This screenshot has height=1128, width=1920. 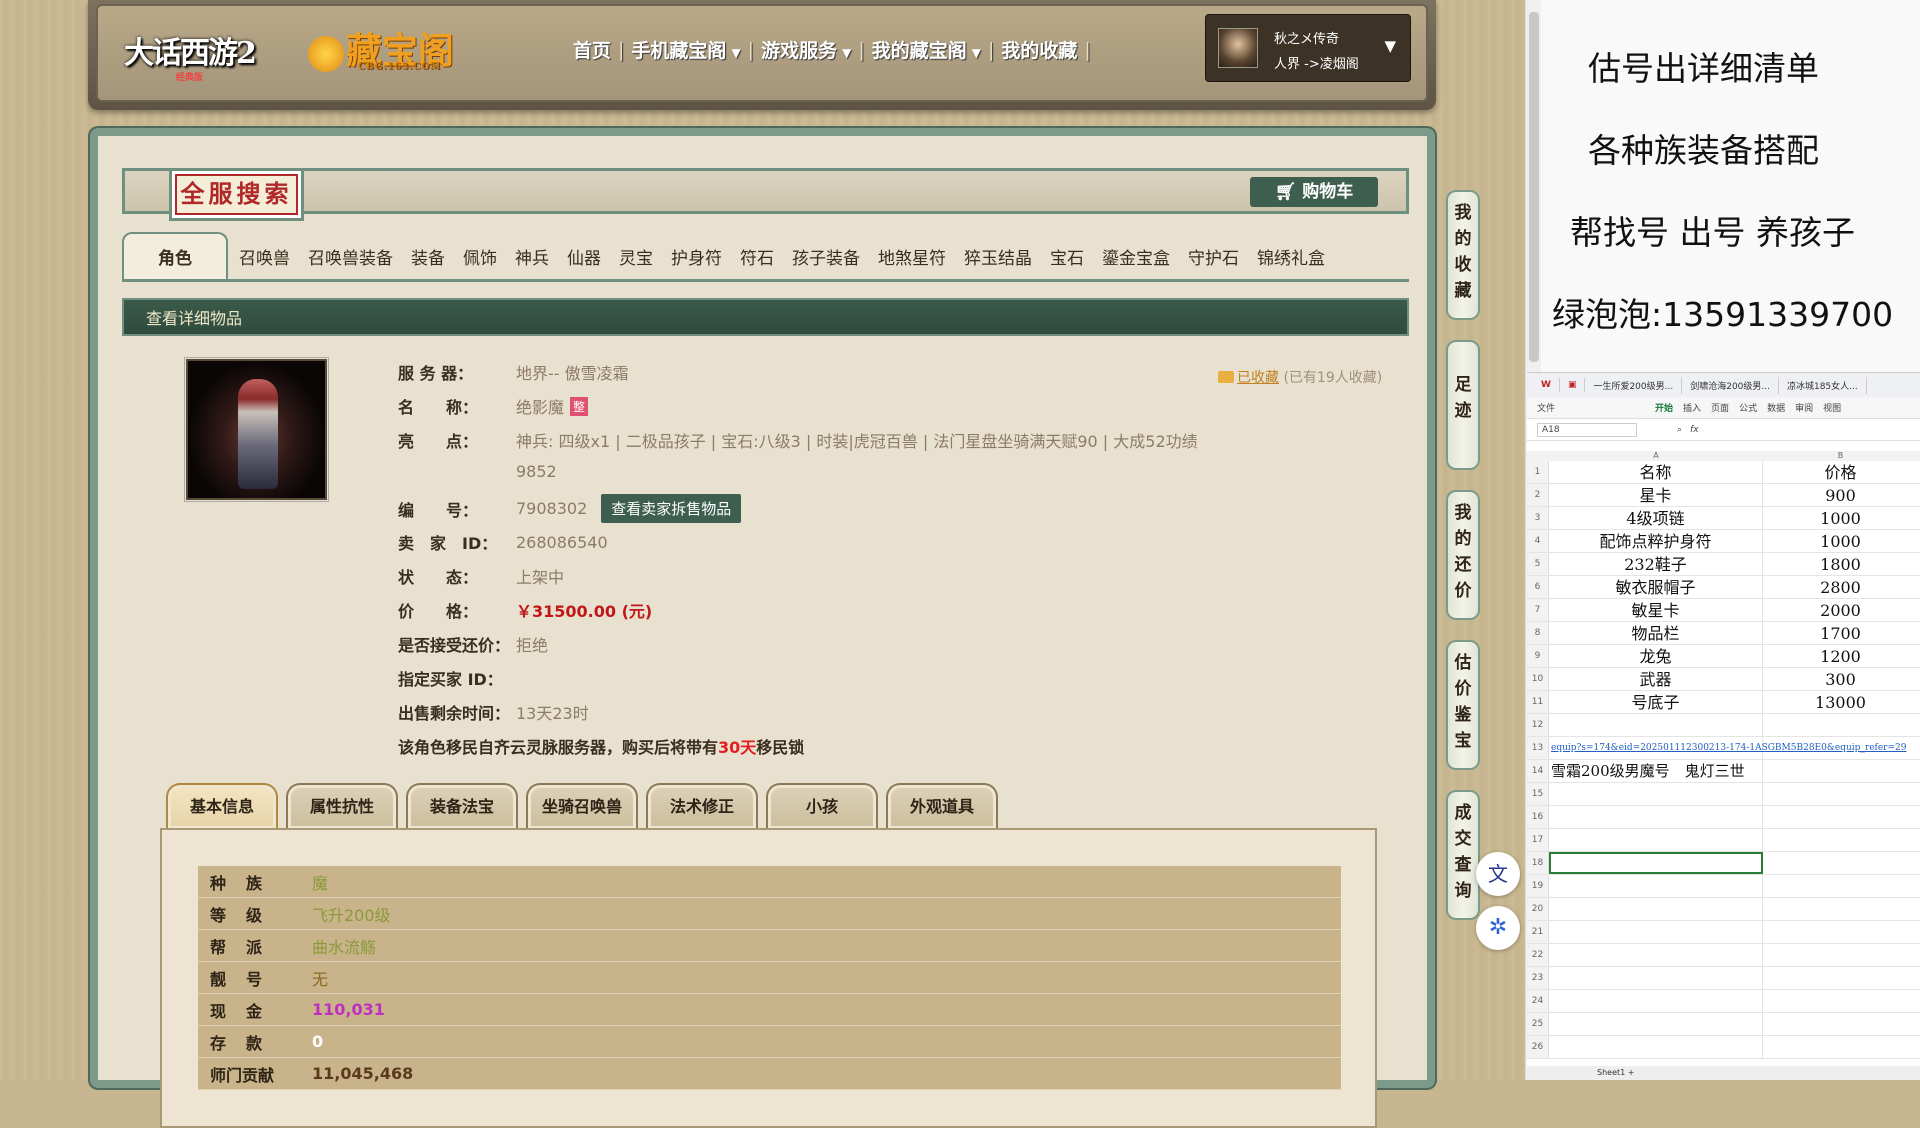 What do you see at coordinates (582, 806) in the screenshot?
I see `subtab-mounts-summons: 坐骑召唤兽` at bounding box center [582, 806].